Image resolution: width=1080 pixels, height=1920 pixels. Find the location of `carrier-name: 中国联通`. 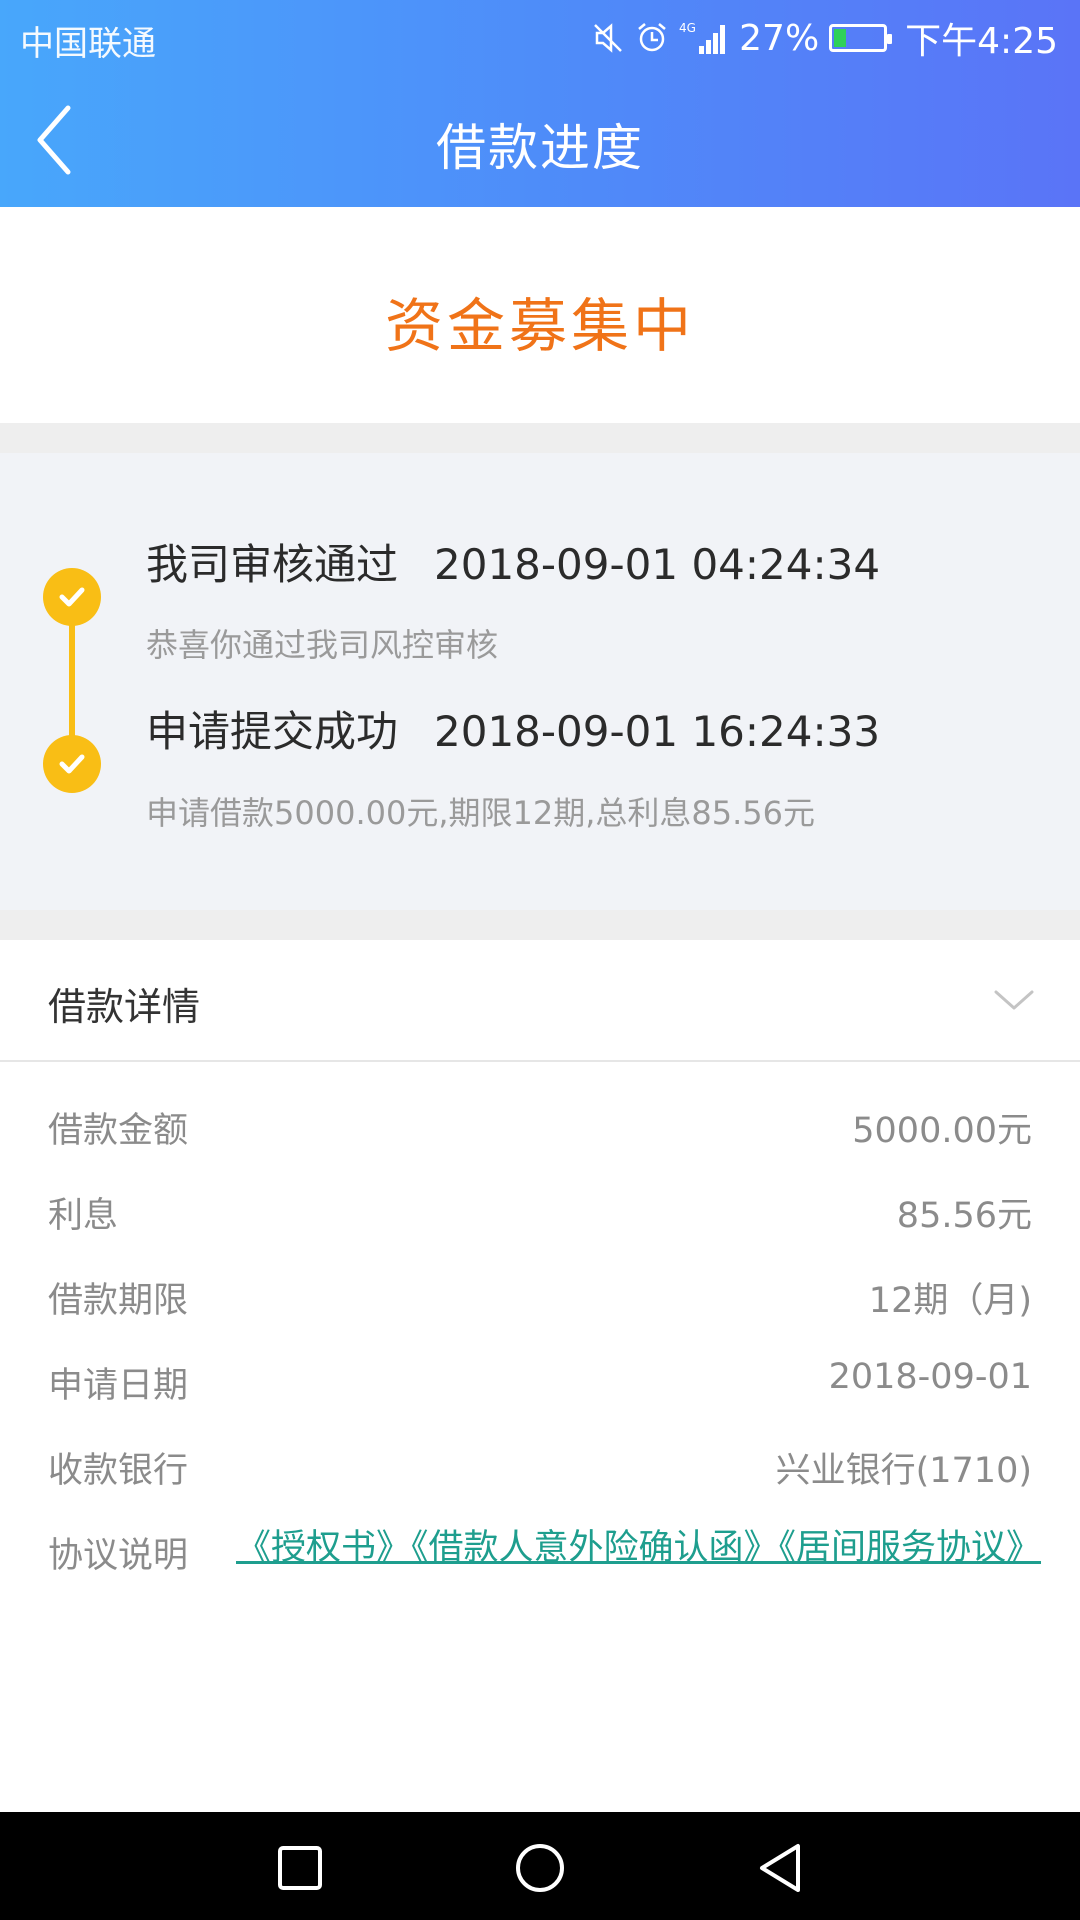

carrier-name: 中国联通 is located at coordinates (88, 44).